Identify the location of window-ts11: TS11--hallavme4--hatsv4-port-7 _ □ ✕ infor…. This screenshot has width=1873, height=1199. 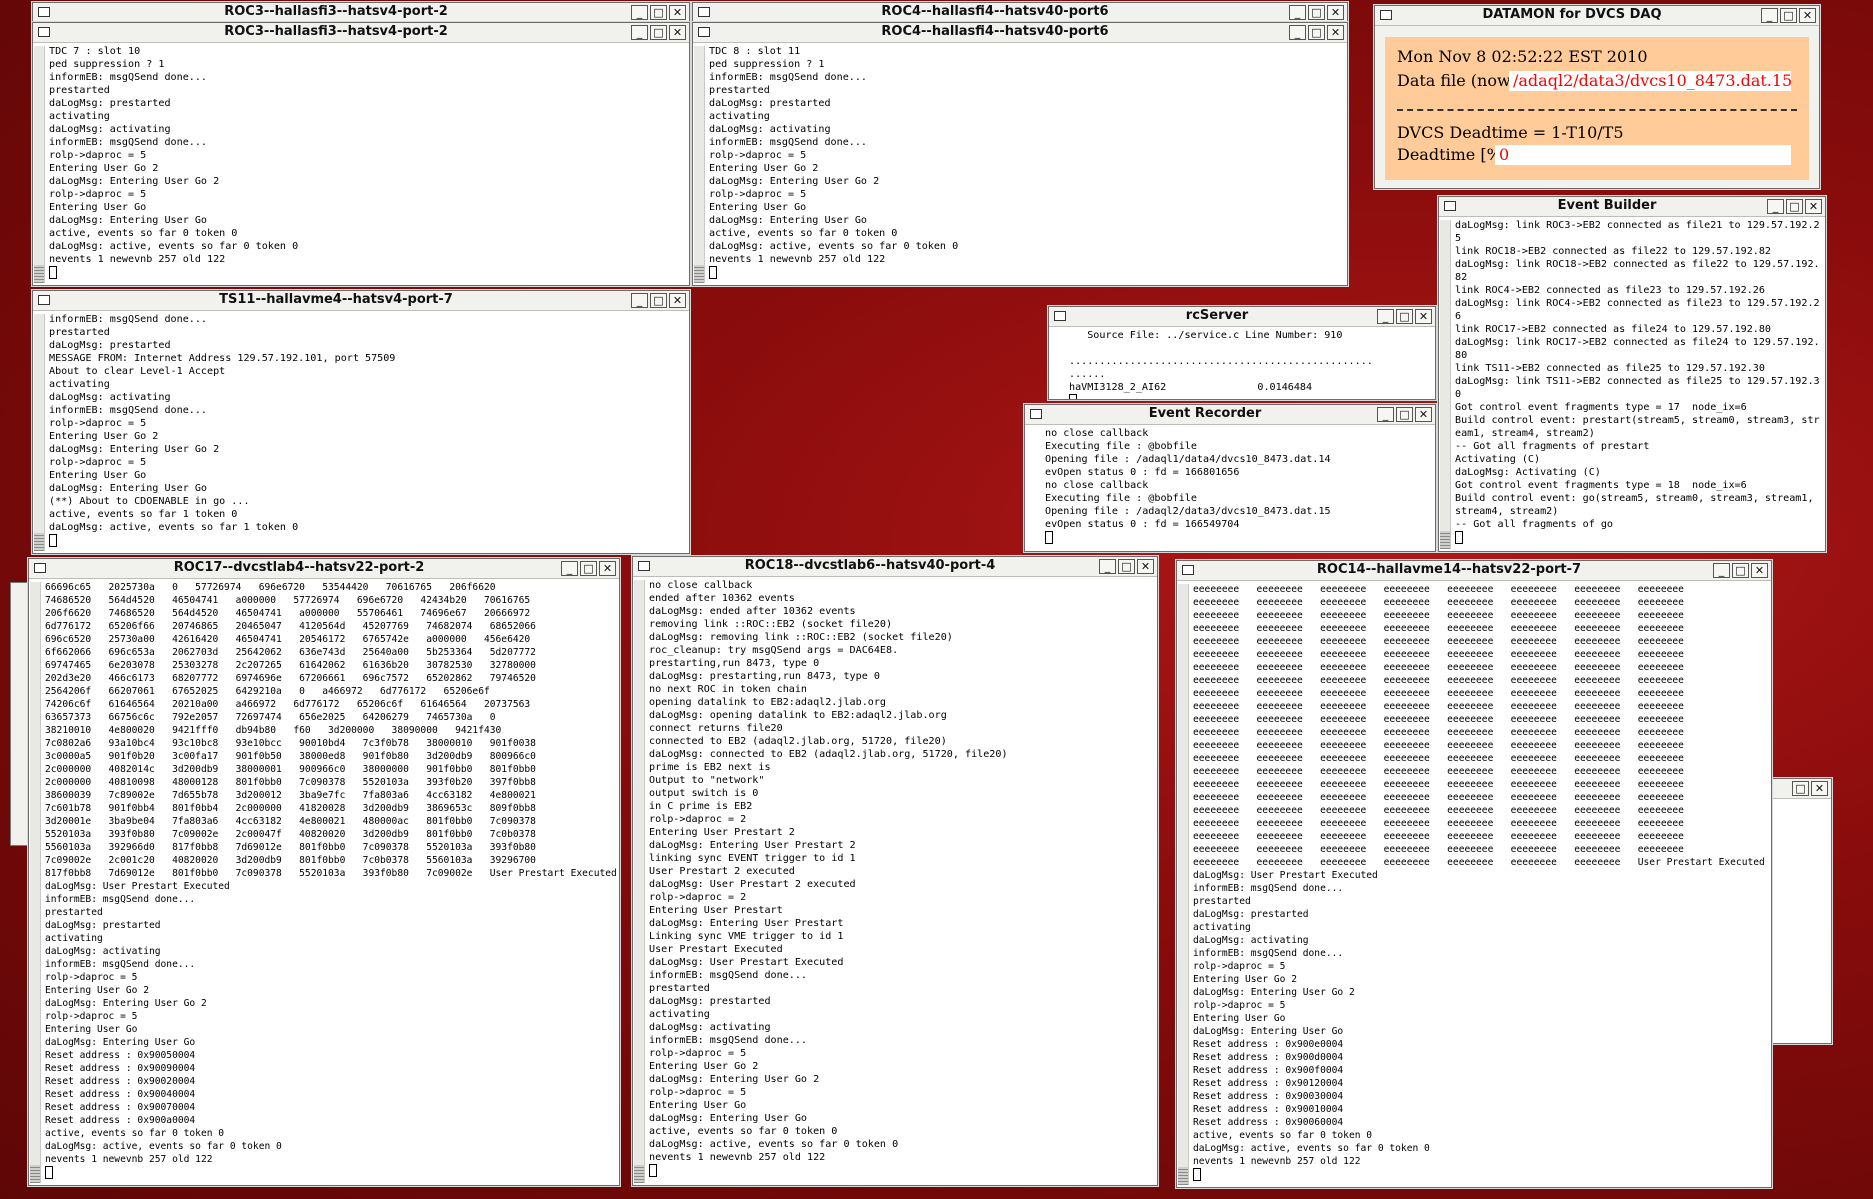
(361, 422).